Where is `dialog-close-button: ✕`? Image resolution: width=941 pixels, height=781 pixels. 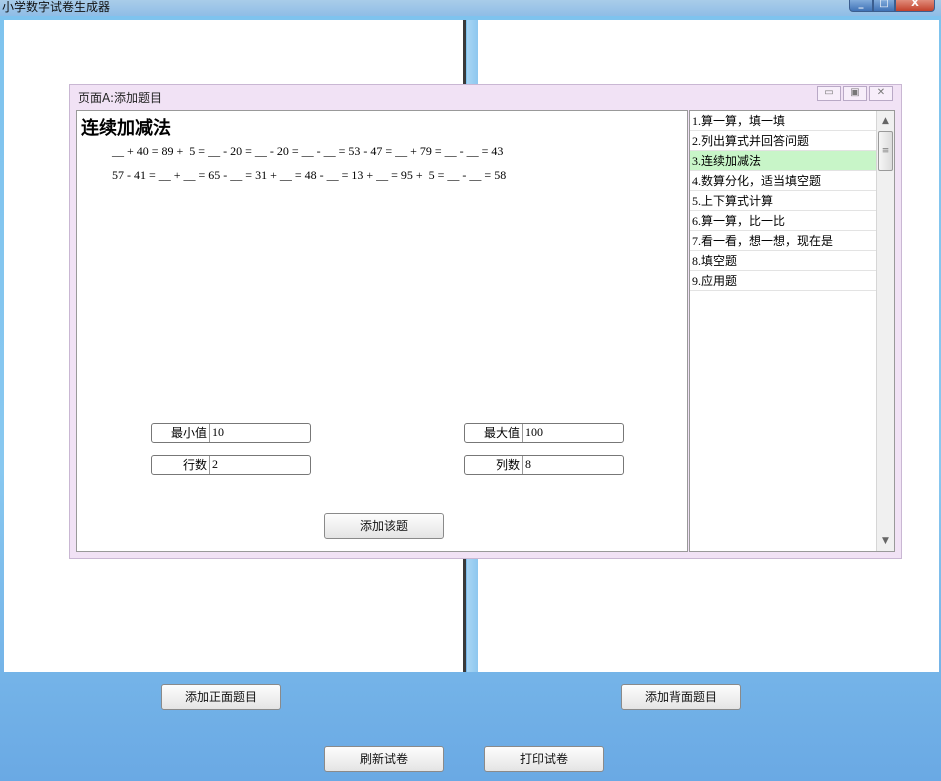
dialog-close-button: ✕ is located at coordinates (881, 93).